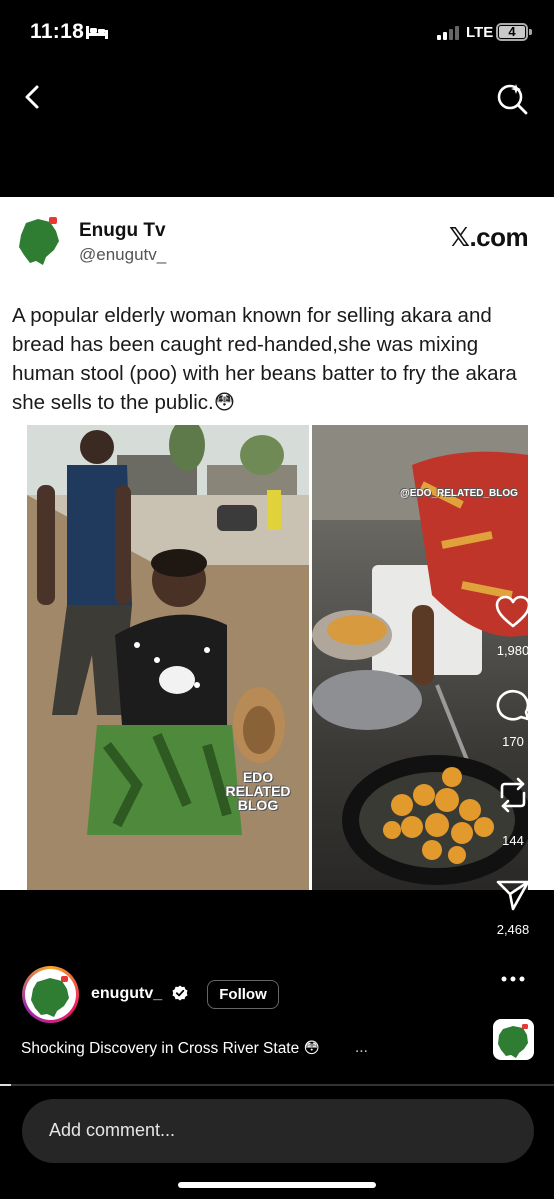 The height and width of the screenshot is (1199, 554). Describe the element at coordinates (243, 994) in the screenshot. I see `follow-button: Follow` at that location.